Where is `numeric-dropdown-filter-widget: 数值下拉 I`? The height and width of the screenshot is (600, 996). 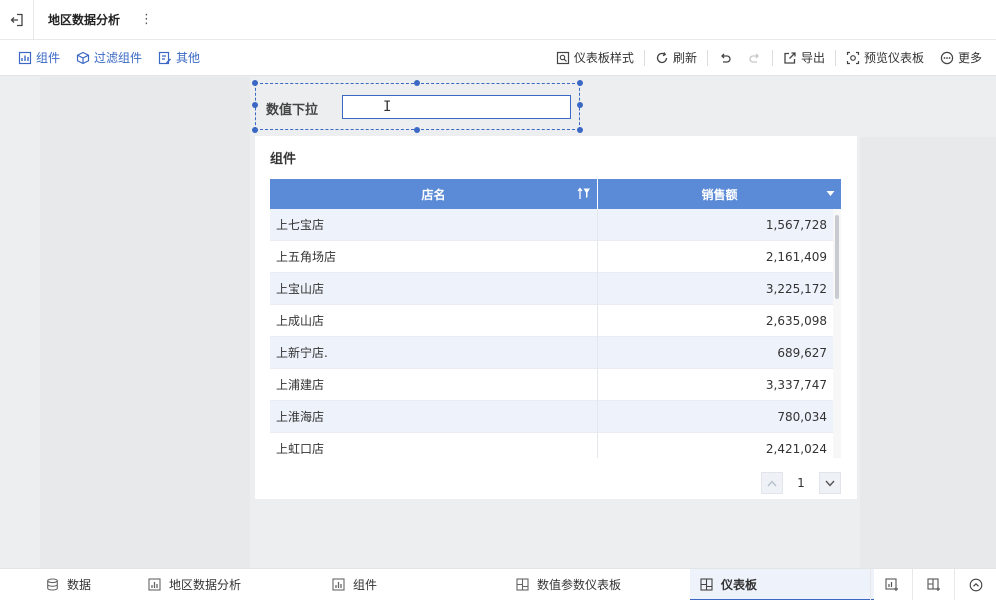 numeric-dropdown-filter-widget: 数值下拉 I is located at coordinates (417, 106).